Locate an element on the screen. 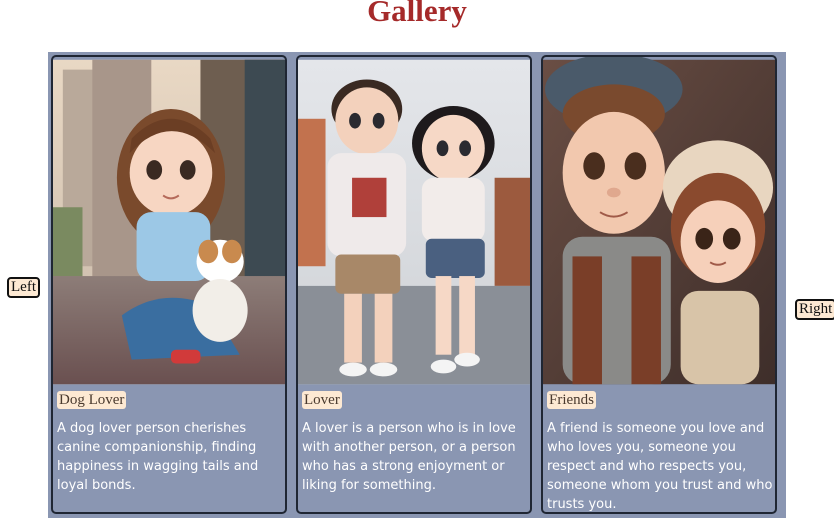 This screenshot has width=834, height=518. card-label: Dog Lover is located at coordinates (92, 400).